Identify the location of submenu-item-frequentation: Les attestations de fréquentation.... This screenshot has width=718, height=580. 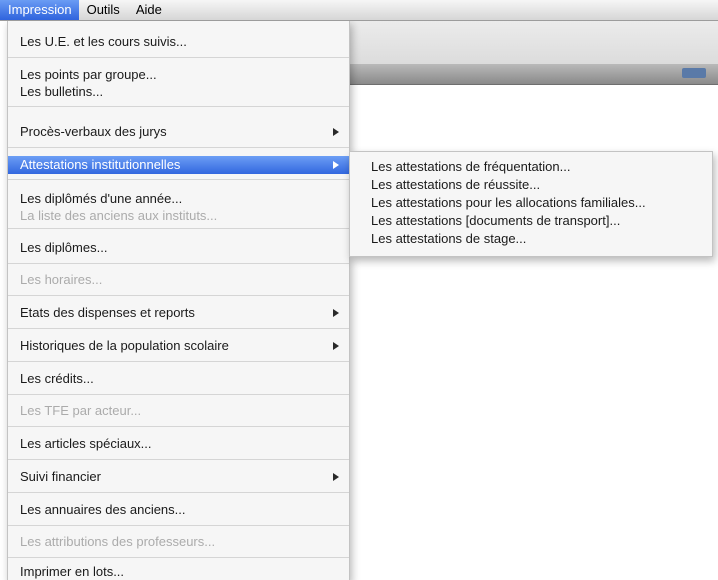
(531, 167).